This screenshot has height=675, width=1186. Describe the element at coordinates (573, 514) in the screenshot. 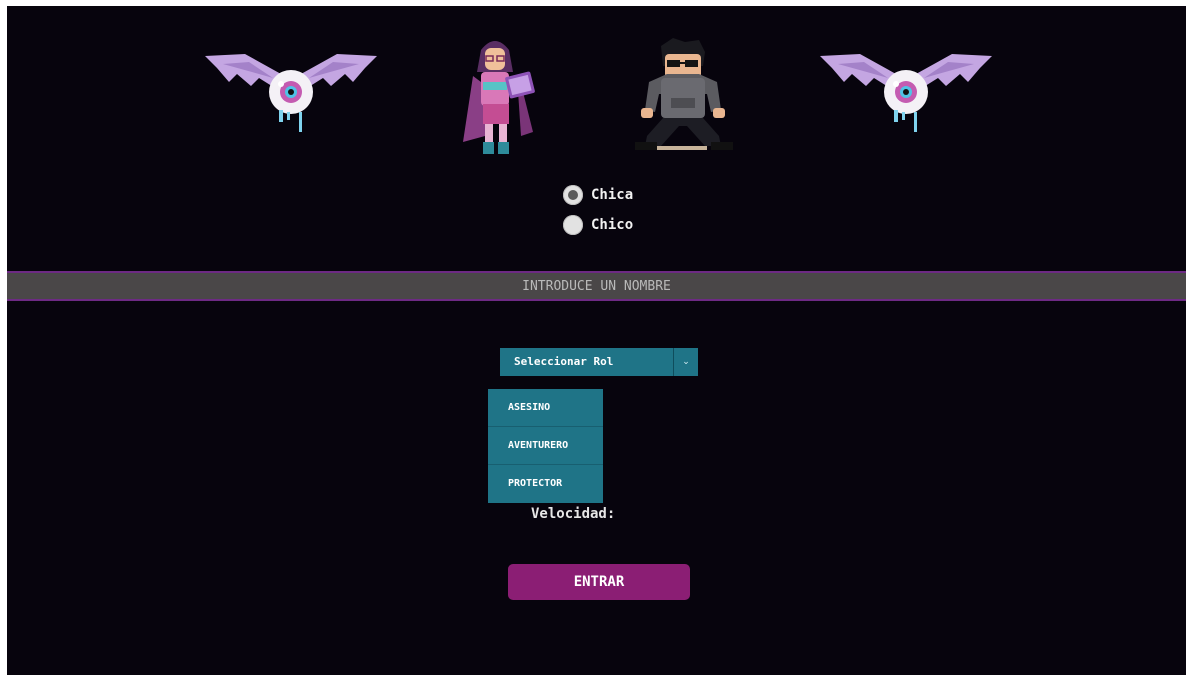

I see `speed-label: Velocidad:` at that location.